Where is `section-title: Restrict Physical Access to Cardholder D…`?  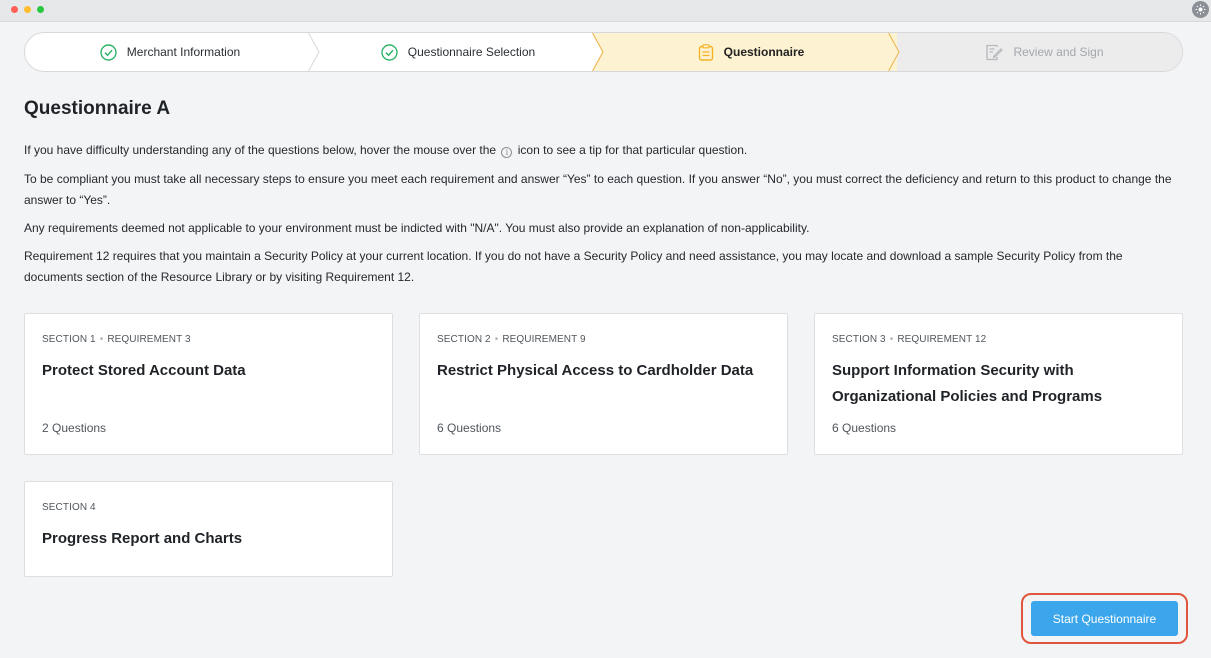
section-title: Restrict Physical Access to Cardholder D… is located at coordinates (595, 370).